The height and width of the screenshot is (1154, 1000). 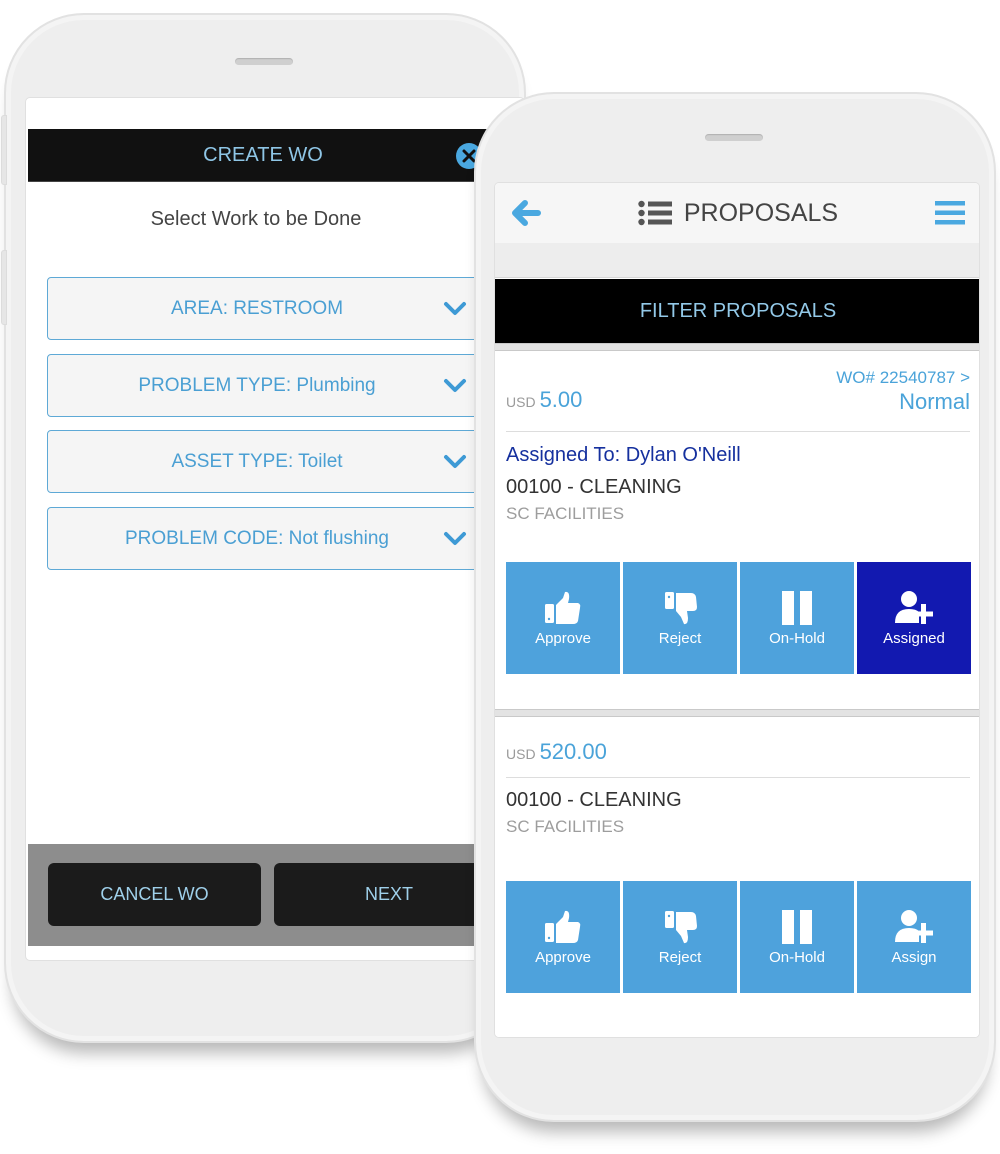 What do you see at coordinates (389, 894) in the screenshot?
I see `next-button: NEXT` at bounding box center [389, 894].